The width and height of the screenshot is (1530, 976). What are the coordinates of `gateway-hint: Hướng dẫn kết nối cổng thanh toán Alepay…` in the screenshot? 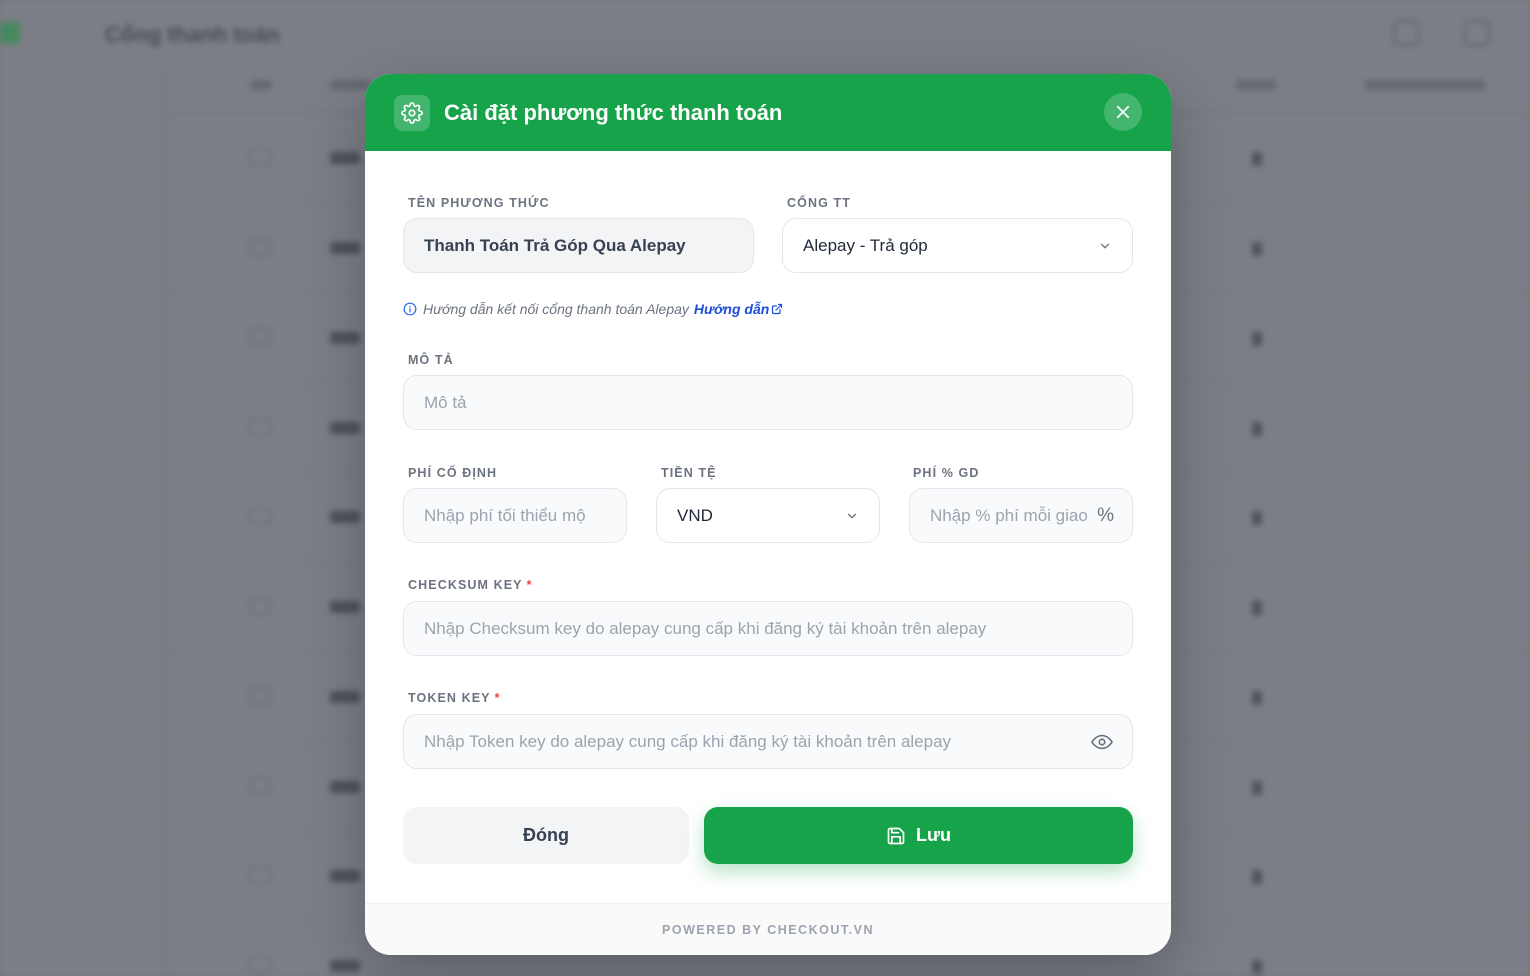 It's located at (593, 309).